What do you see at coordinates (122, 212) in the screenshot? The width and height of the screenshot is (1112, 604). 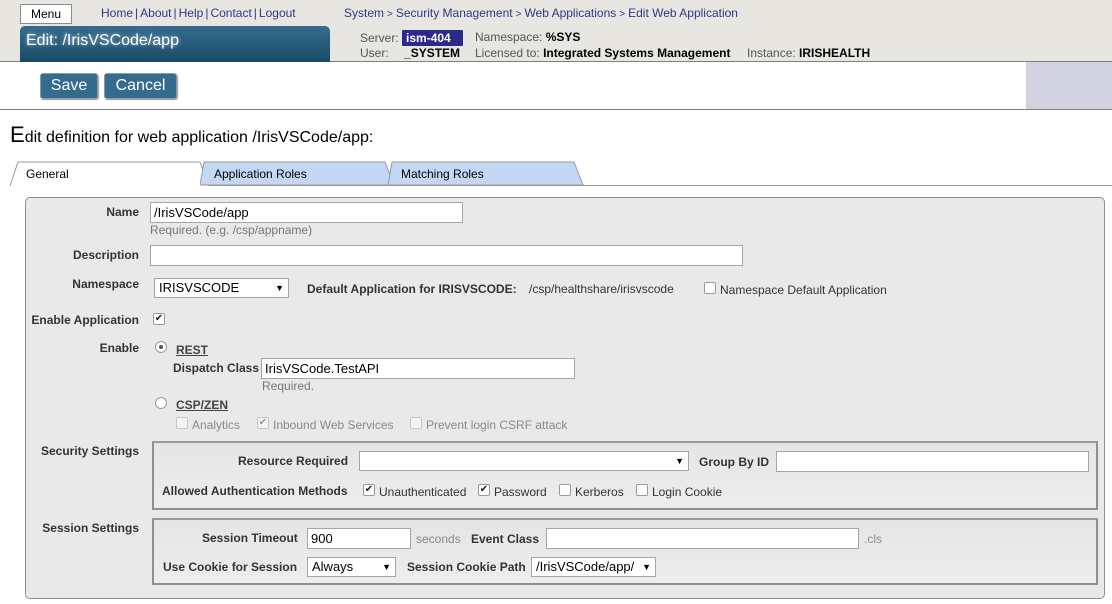 I see `name-label: Name` at bounding box center [122, 212].